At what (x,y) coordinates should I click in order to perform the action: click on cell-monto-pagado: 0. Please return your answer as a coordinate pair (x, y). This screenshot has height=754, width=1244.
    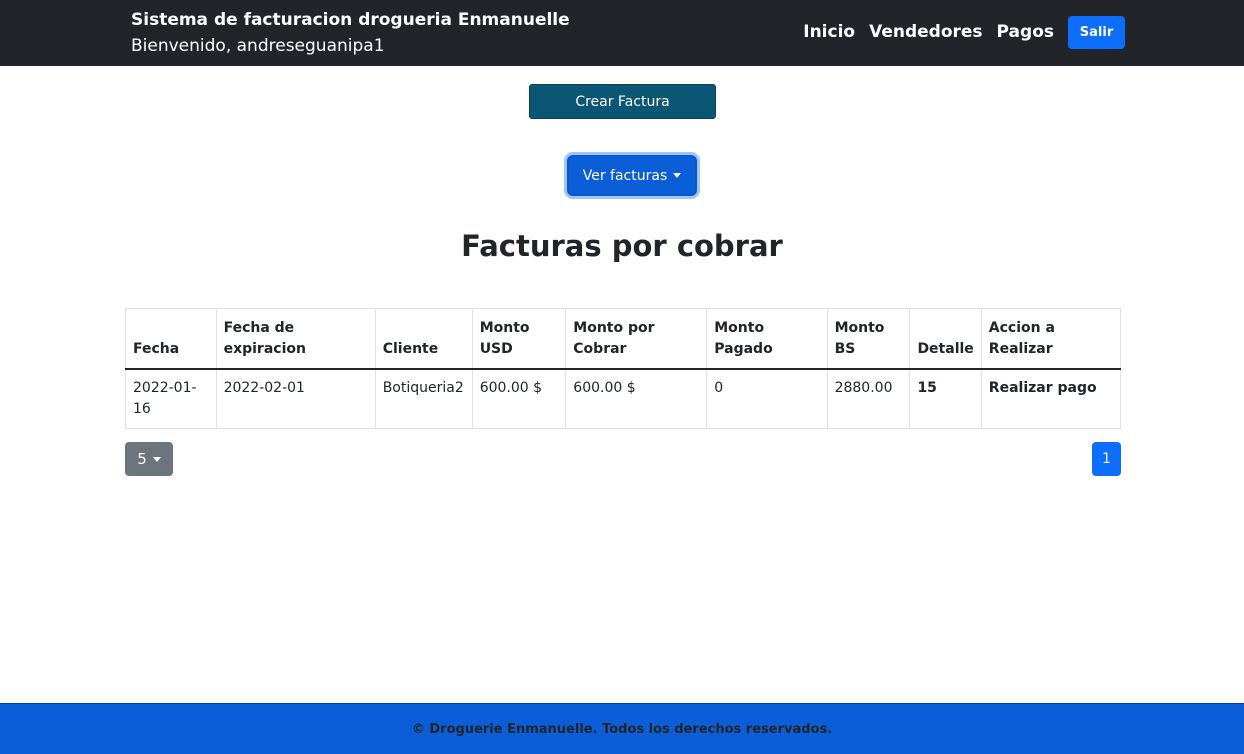
    Looking at the image, I should click on (767, 398).